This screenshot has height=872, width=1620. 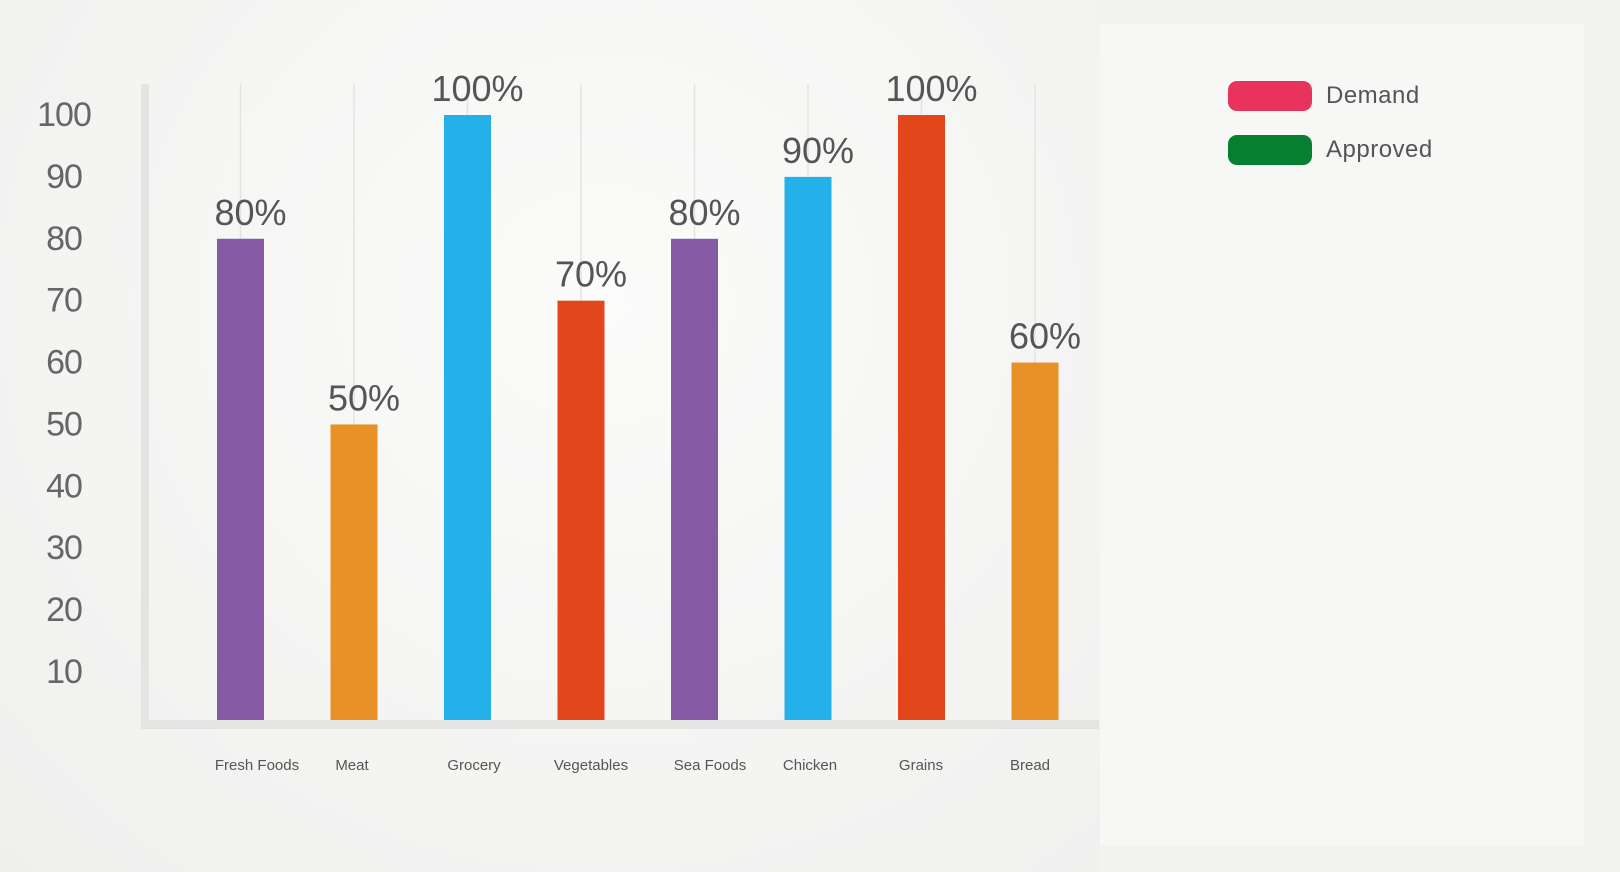 I want to click on bar-grocery, so click(x=467, y=417).